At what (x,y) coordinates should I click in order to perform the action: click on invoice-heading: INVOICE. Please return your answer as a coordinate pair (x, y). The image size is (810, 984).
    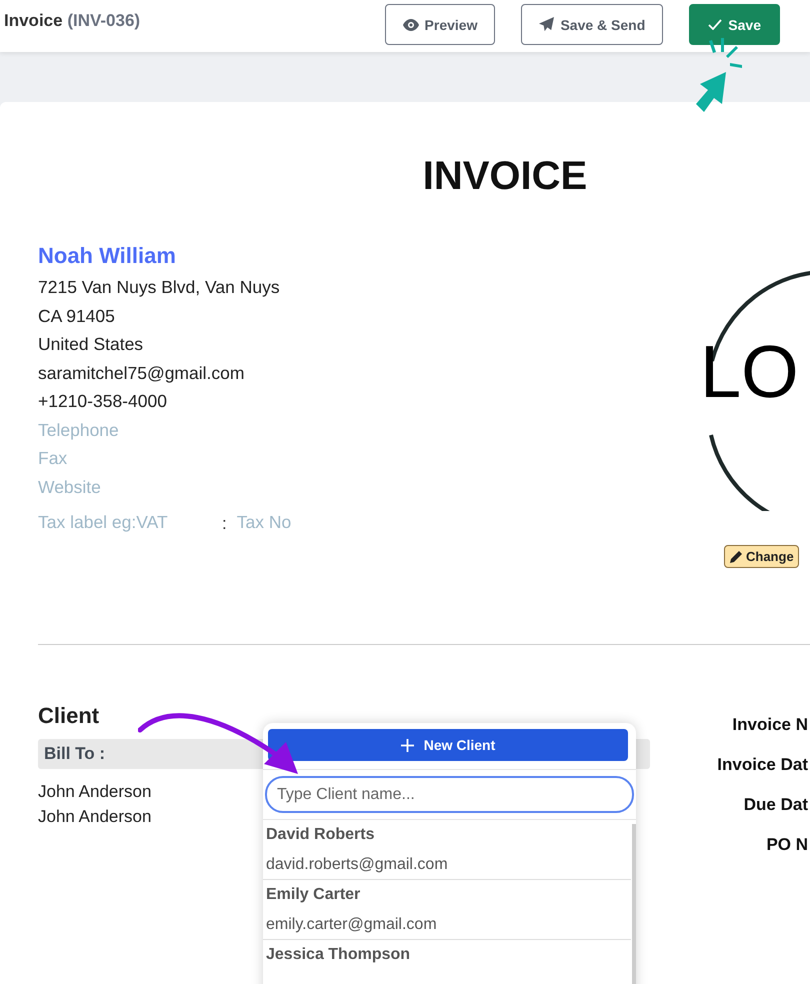
    Looking at the image, I should click on (505, 176).